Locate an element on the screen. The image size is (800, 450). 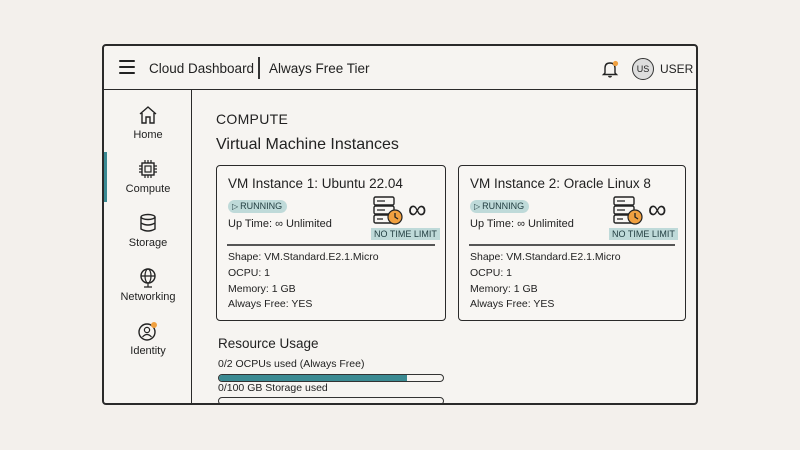
sidebar-item-label: Home is located at coordinates (148, 135).